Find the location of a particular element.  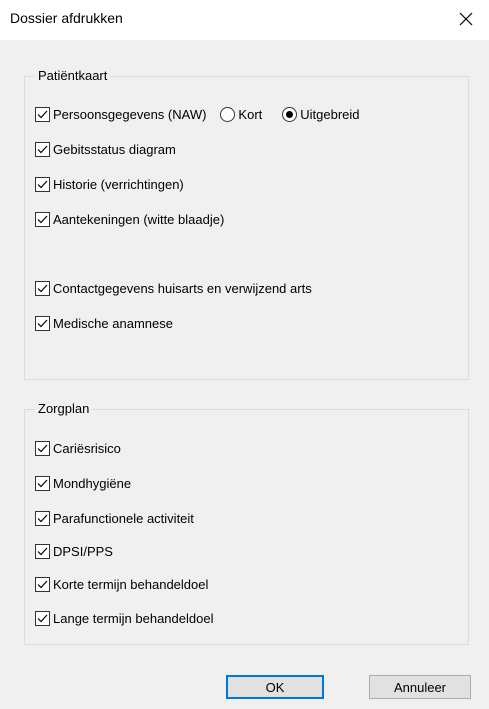

zorgplan-legend: Zorgplan is located at coordinates (64, 408).